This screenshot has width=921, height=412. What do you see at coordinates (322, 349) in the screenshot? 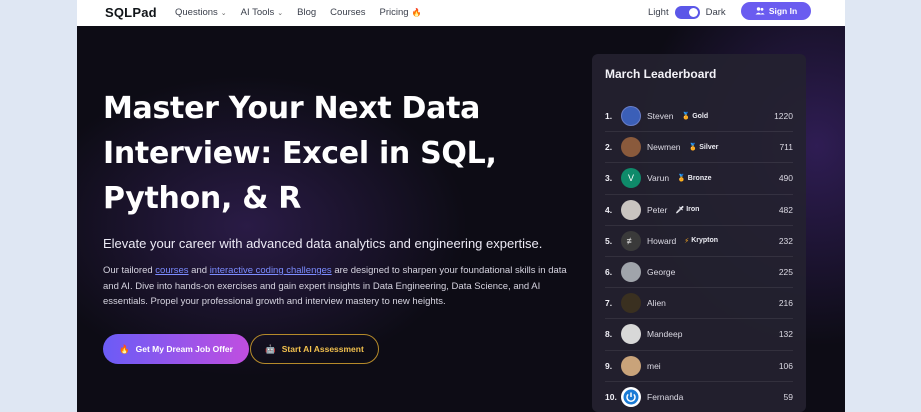
I see `ai-assessment-label: Start AI Assessment` at bounding box center [322, 349].